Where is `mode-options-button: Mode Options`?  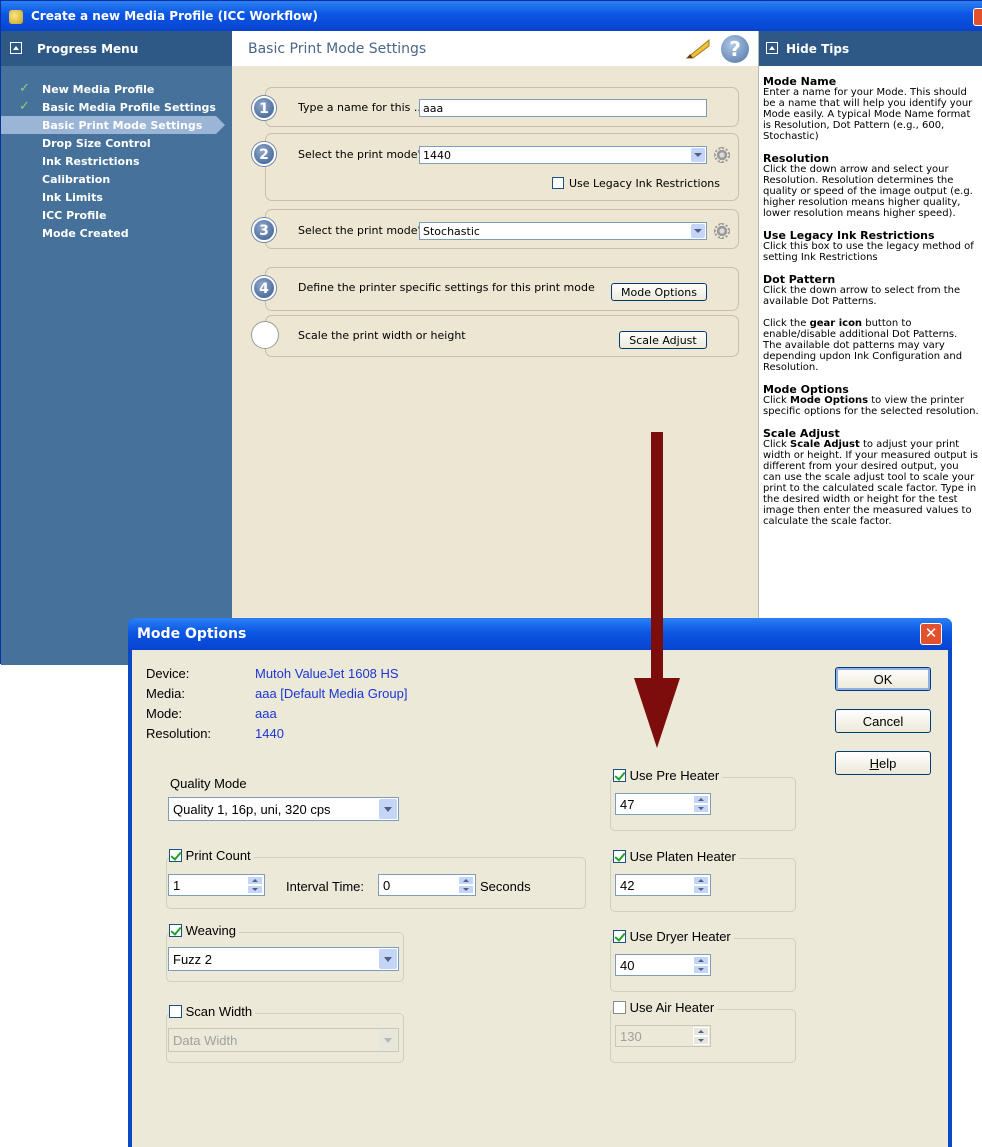 mode-options-button: Mode Options is located at coordinates (659, 292).